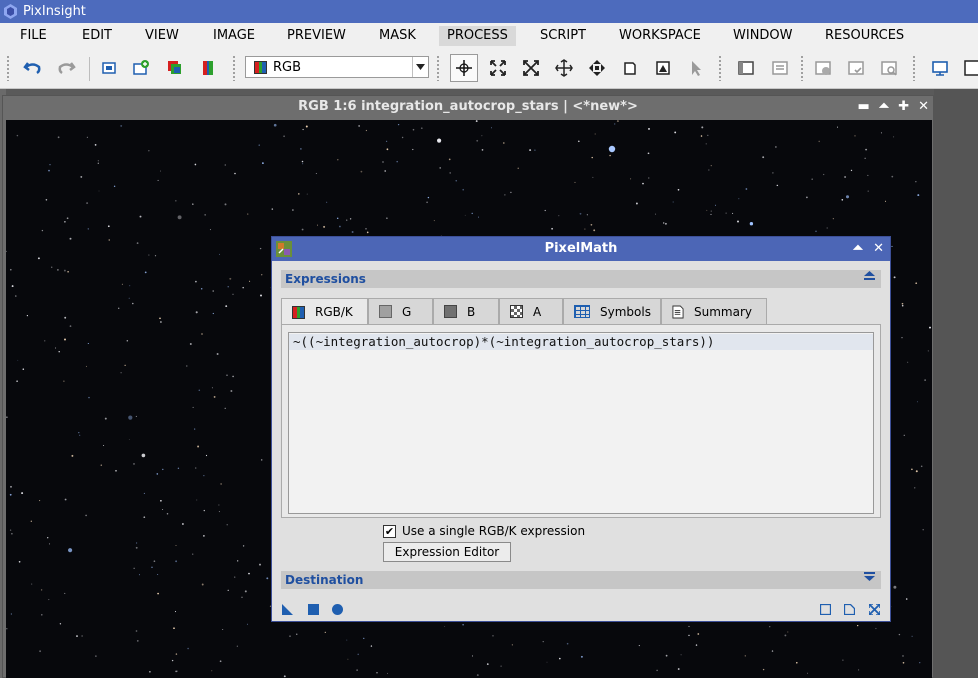 Image resolution: width=978 pixels, height=678 pixels. Describe the element at coordinates (337, 609) in the screenshot. I see `apply-icon` at that location.